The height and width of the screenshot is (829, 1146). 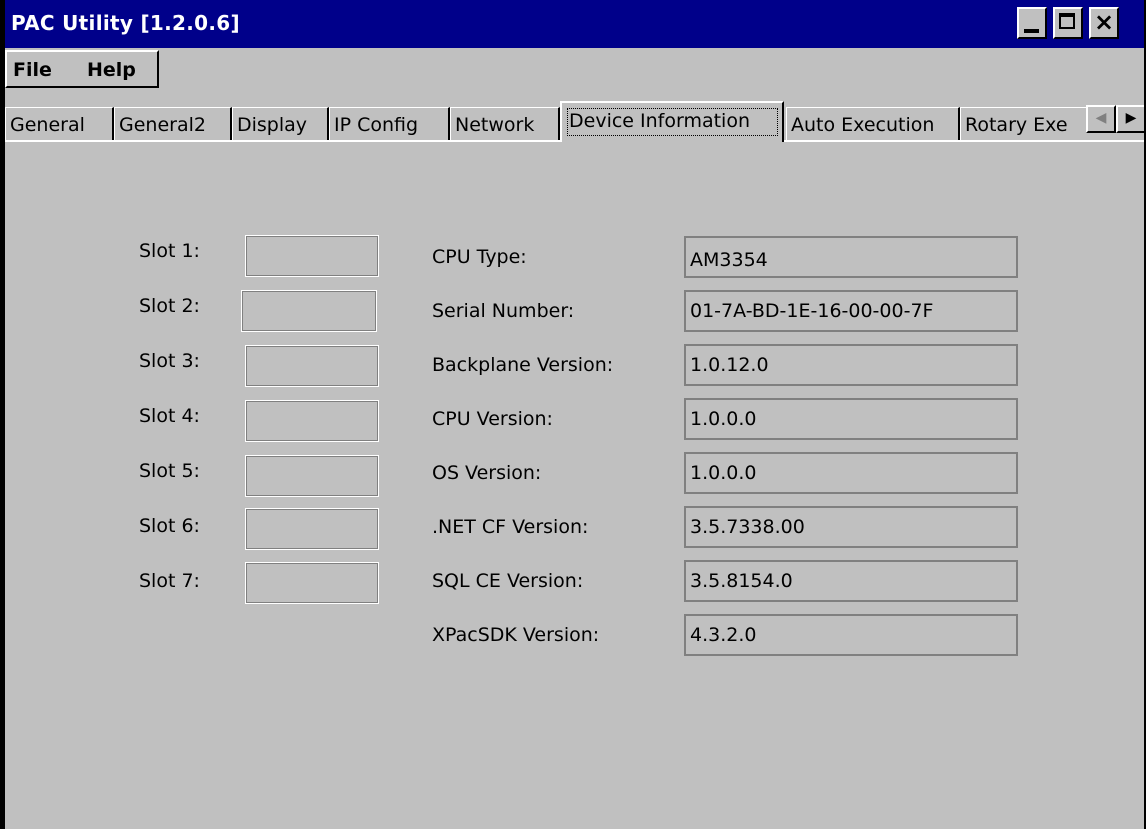 What do you see at coordinates (169, 361) in the screenshot?
I see `slot-3-label: Slot 3:` at bounding box center [169, 361].